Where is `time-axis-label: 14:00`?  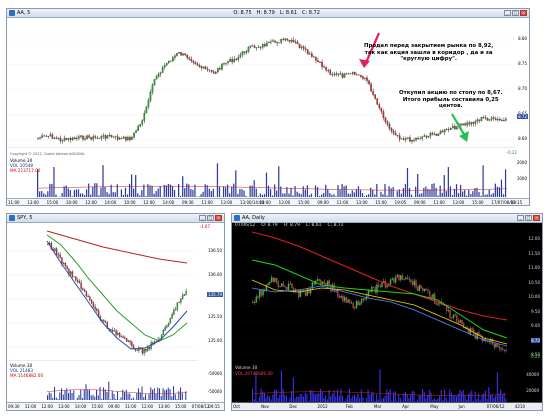
time-axis-label: 14:00 is located at coordinates (168, 202).